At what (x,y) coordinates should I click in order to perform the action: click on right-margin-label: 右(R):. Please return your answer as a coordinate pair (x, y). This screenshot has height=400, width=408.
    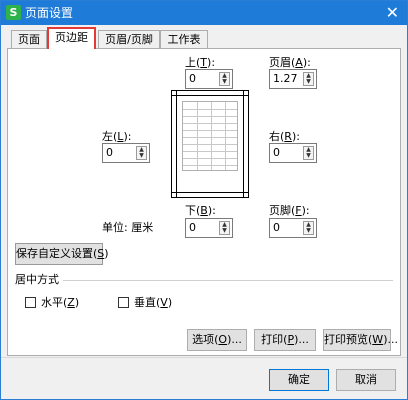
    Looking at the image, I should click on (284, 136).